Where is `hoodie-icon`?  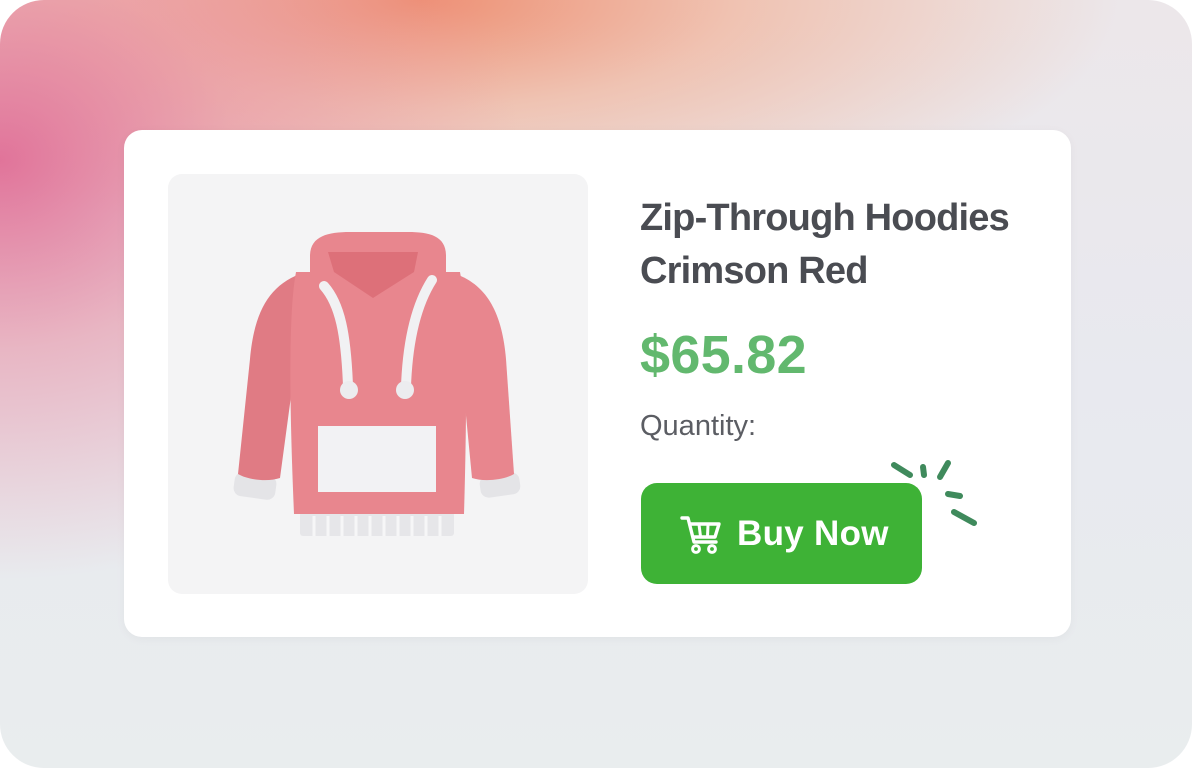 hoodie-icon is located at coordinates (377, 384).